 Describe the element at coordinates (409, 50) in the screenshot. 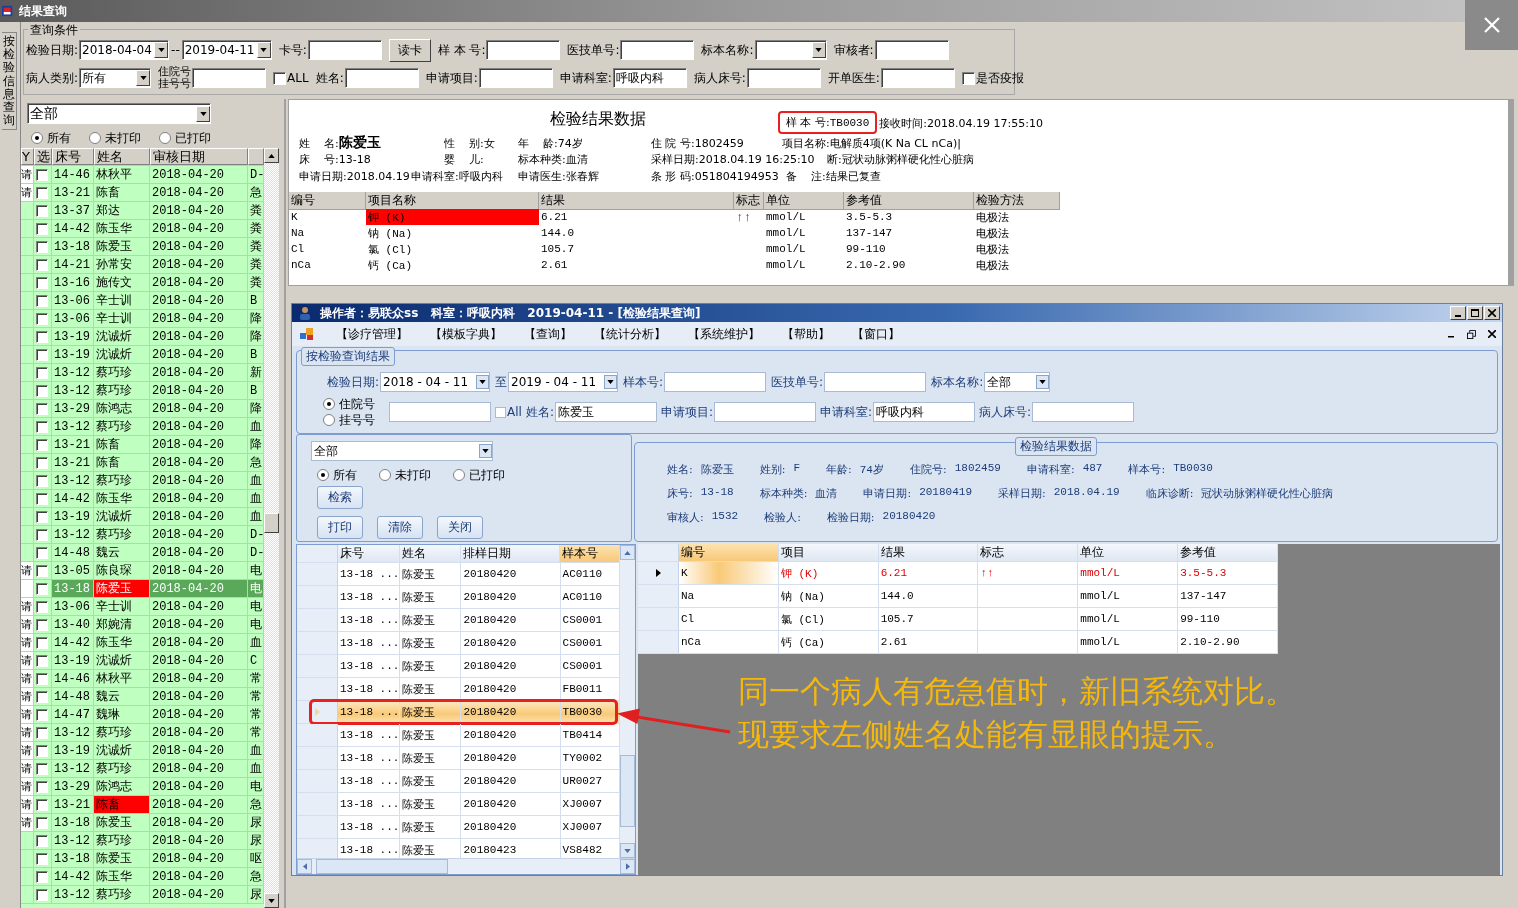

I see `action-button: 读卡` at that location.